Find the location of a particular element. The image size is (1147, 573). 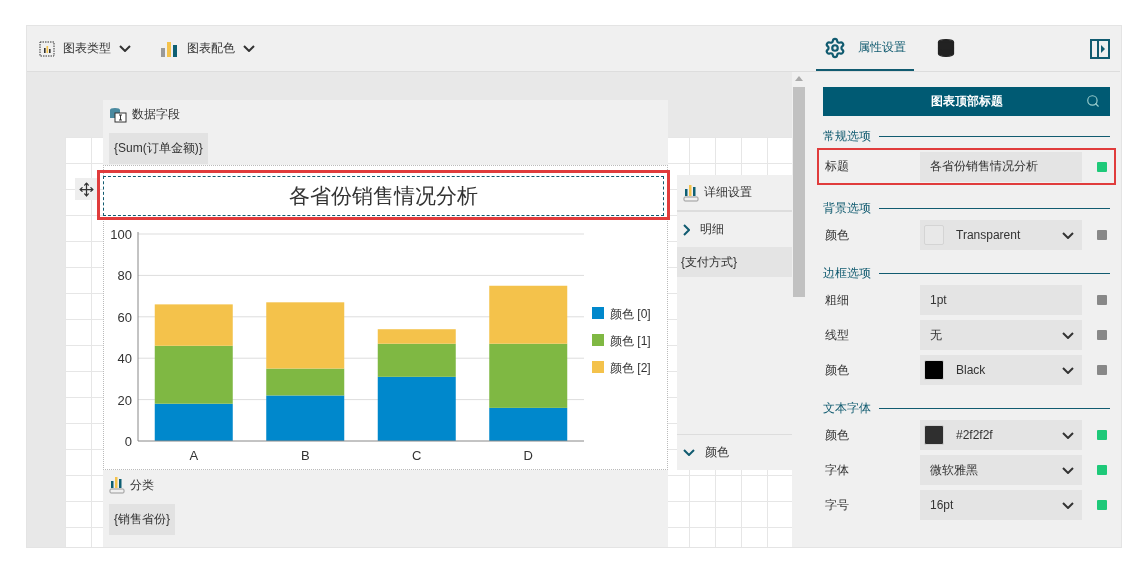

x-tick-label: B is located at coordinates (305, 455).